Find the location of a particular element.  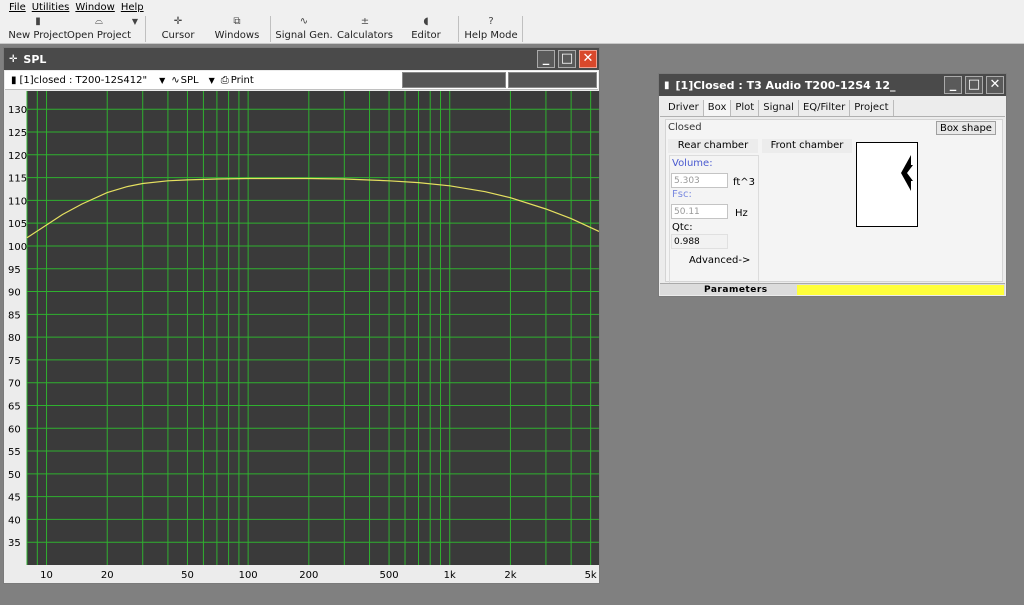

advanced-link: Advanced-> is located at coordinates (719, 260).